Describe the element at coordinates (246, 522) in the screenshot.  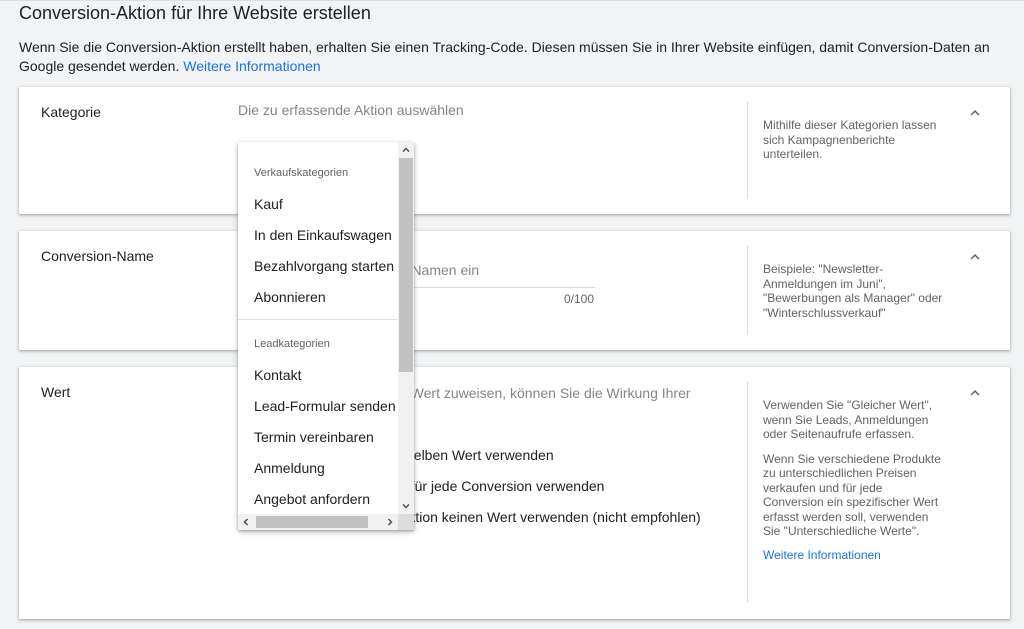
I see `scroll-left-arrow-icon` at that location.